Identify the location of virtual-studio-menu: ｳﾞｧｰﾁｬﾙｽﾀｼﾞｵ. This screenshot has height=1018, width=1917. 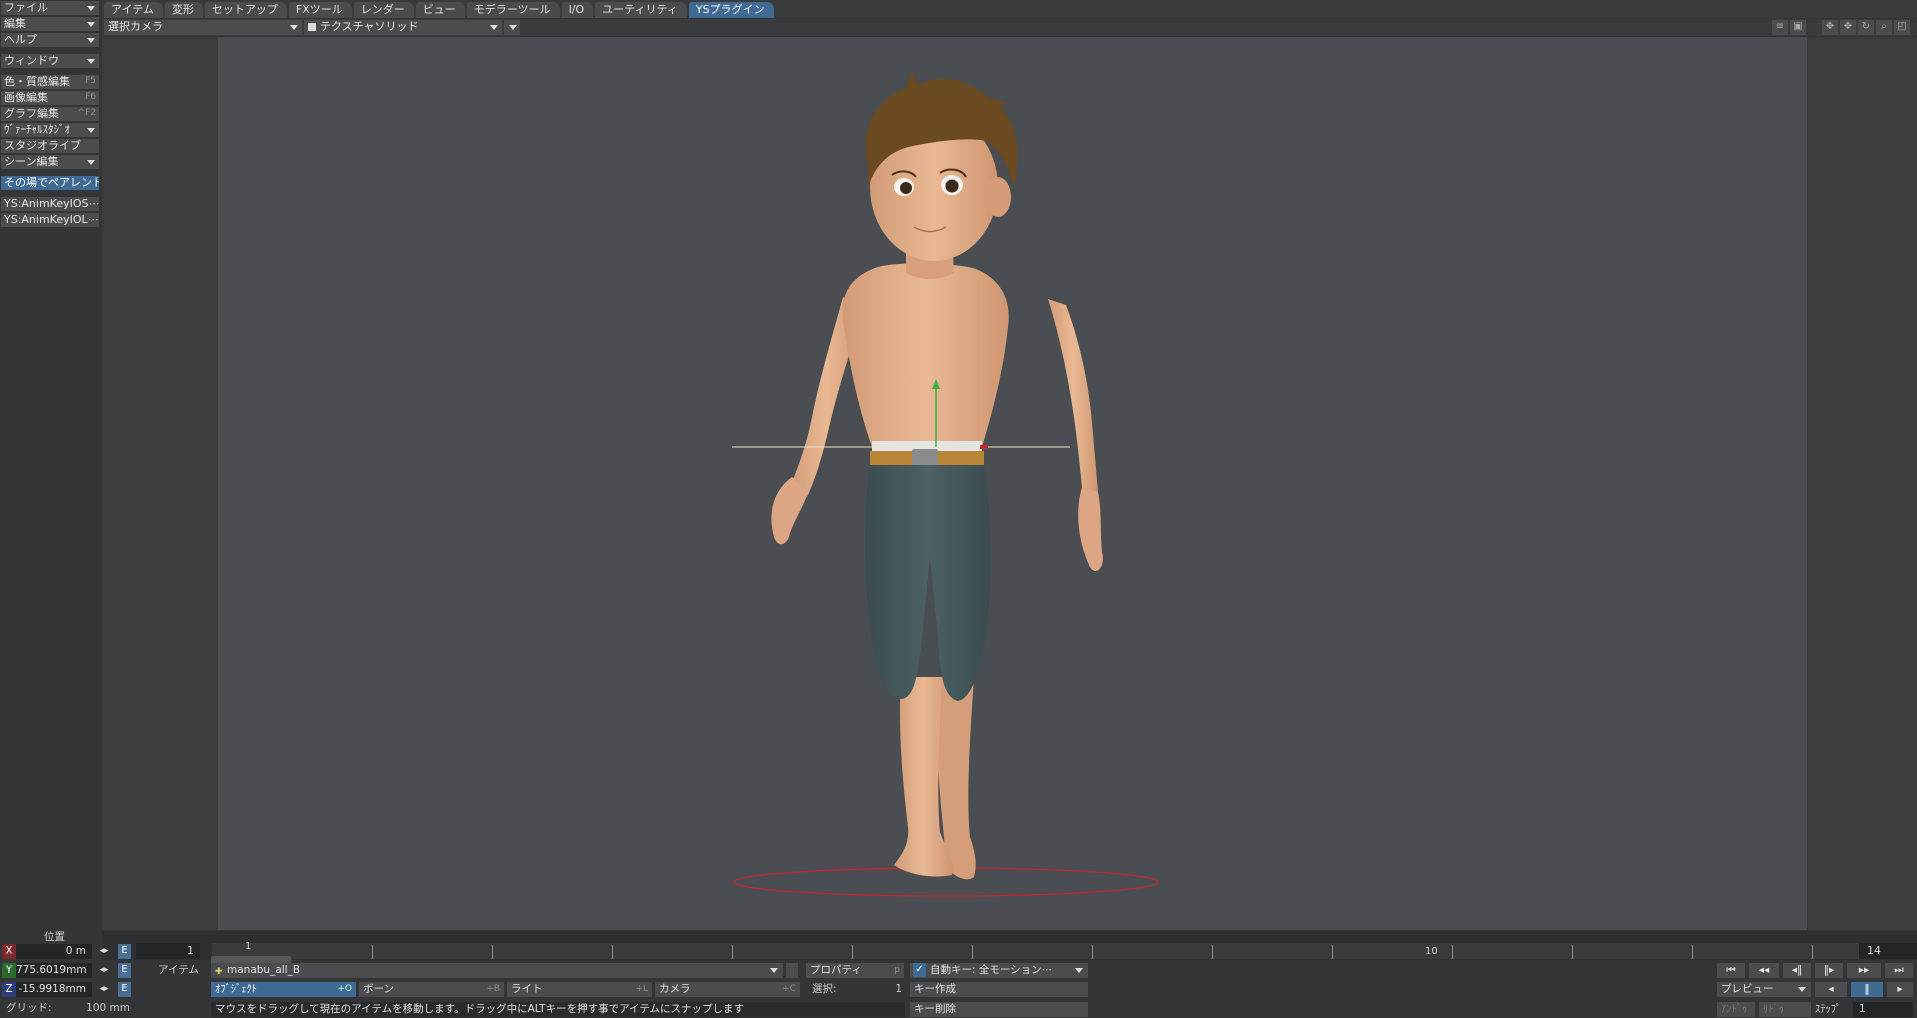
(50, 130).